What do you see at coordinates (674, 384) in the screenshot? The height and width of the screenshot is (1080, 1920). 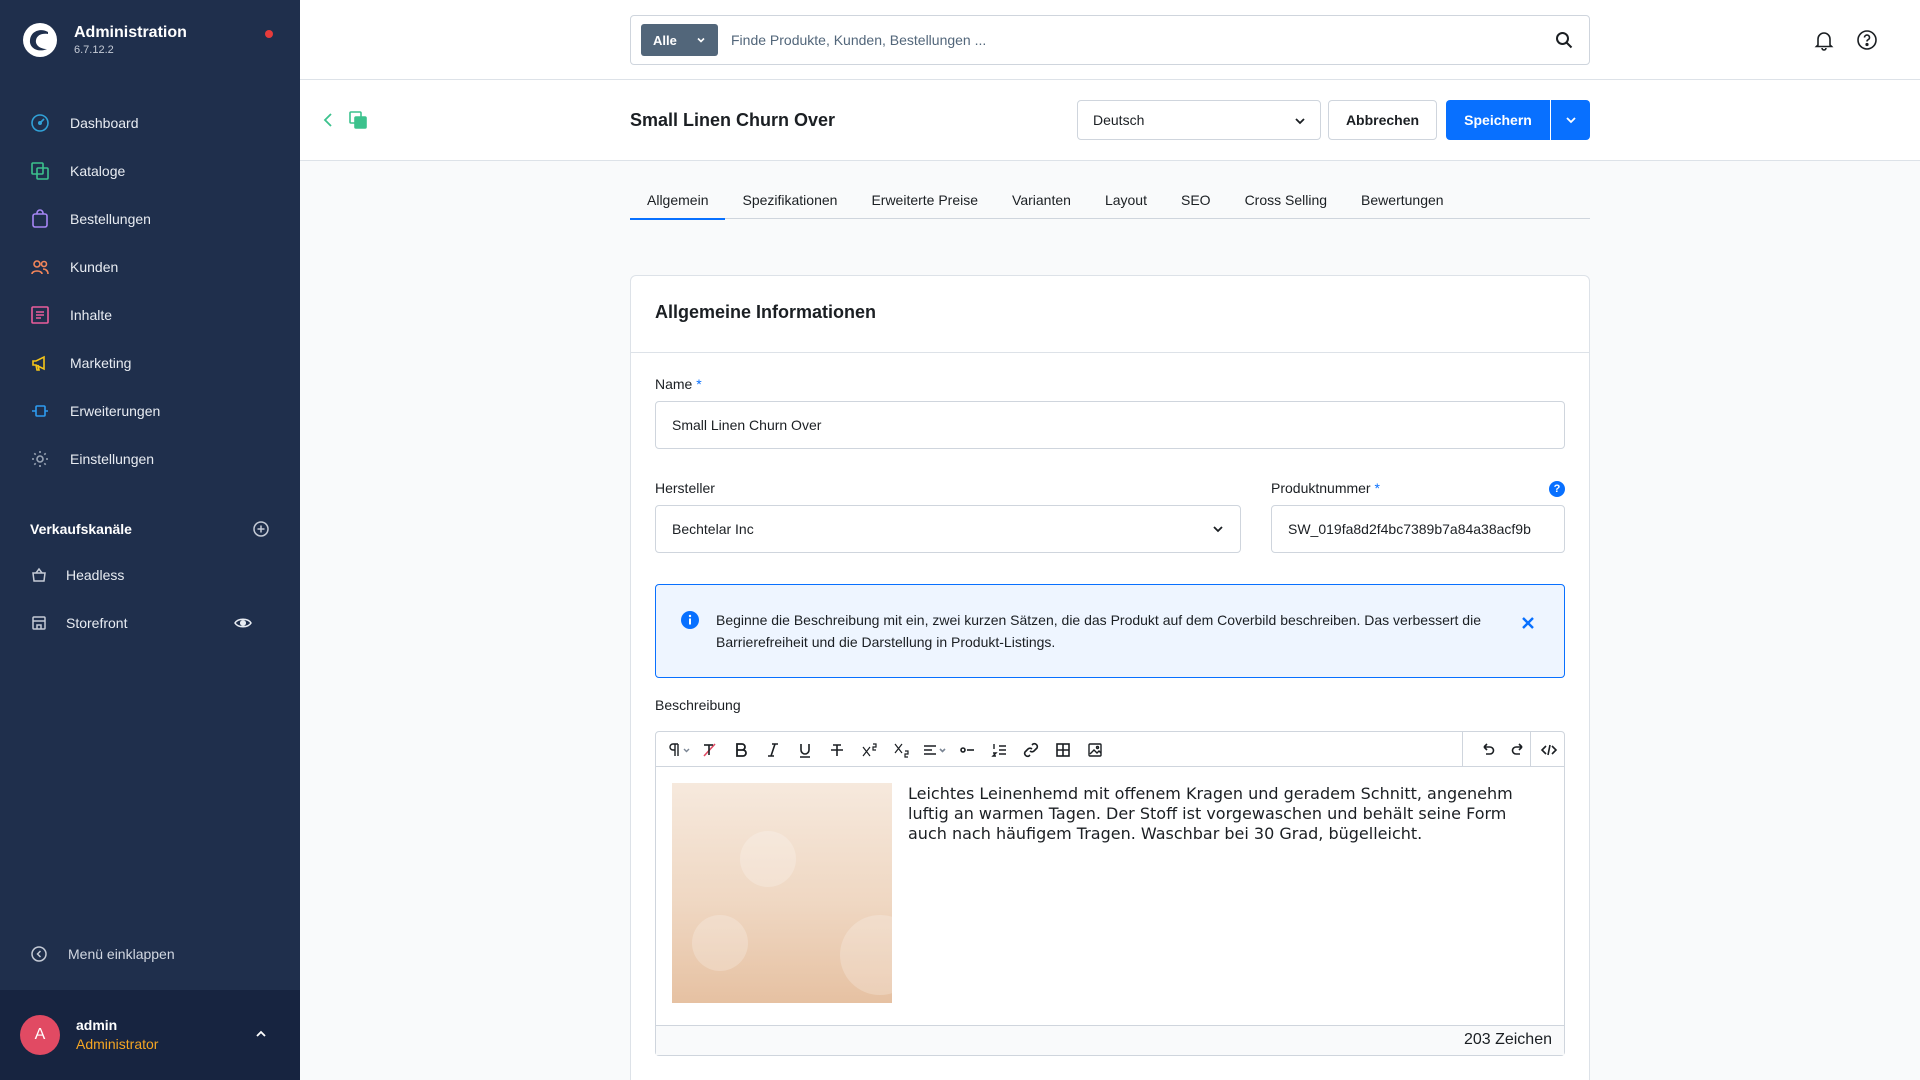 I see `name-label-text: Name` at bounding box center [674, 384].